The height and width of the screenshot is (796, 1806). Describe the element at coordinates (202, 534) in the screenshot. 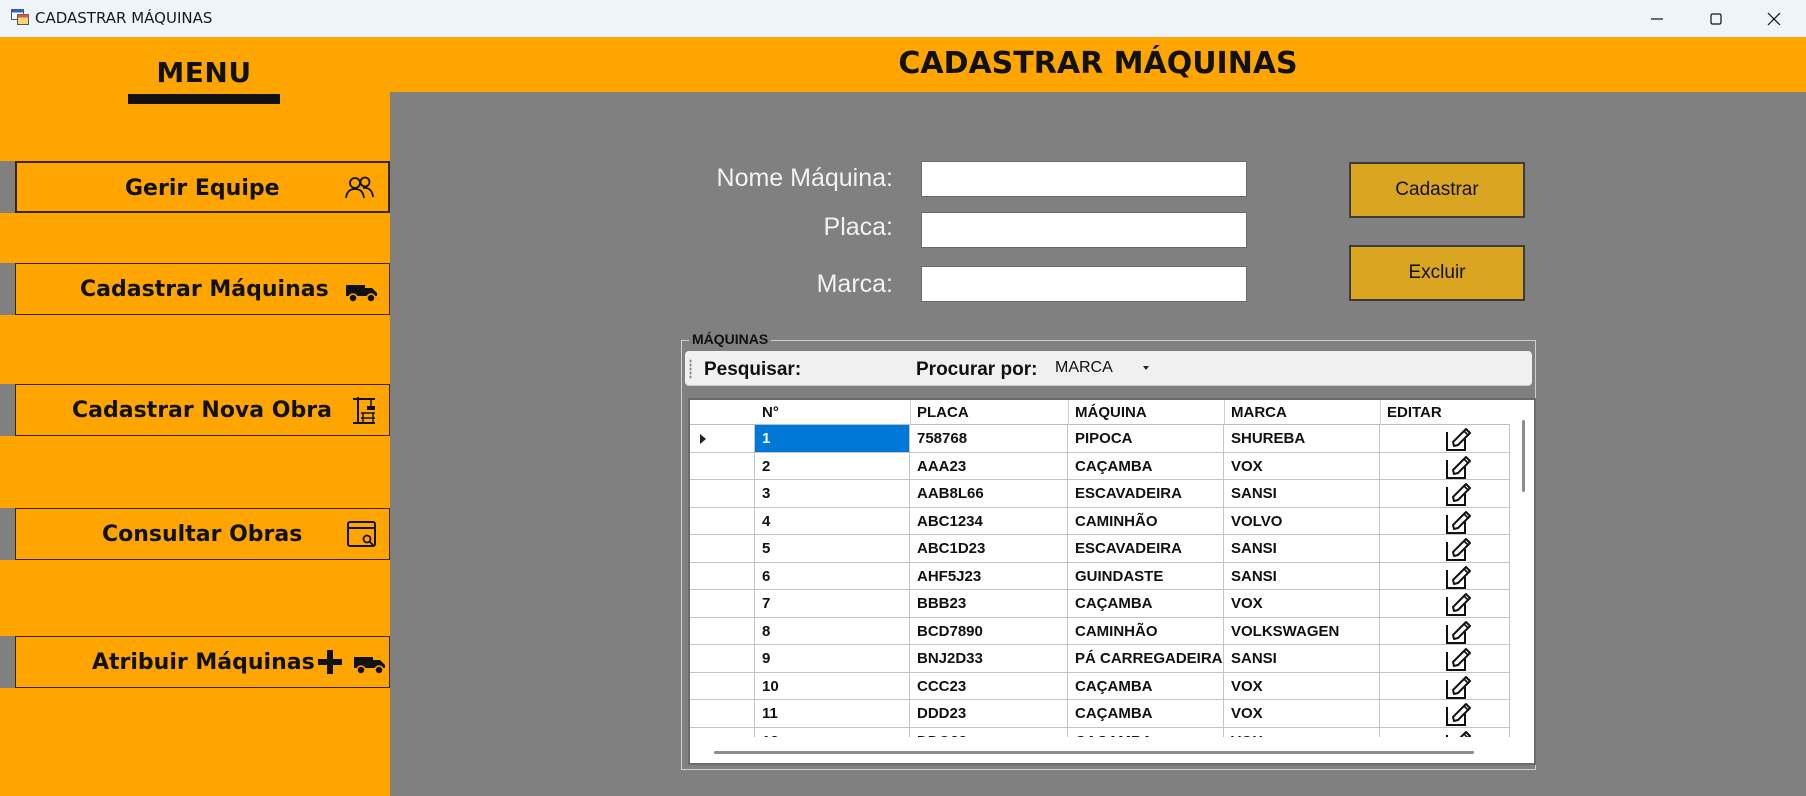

I see `menu-item-consultar-obras: Consultar Obras` at that location.